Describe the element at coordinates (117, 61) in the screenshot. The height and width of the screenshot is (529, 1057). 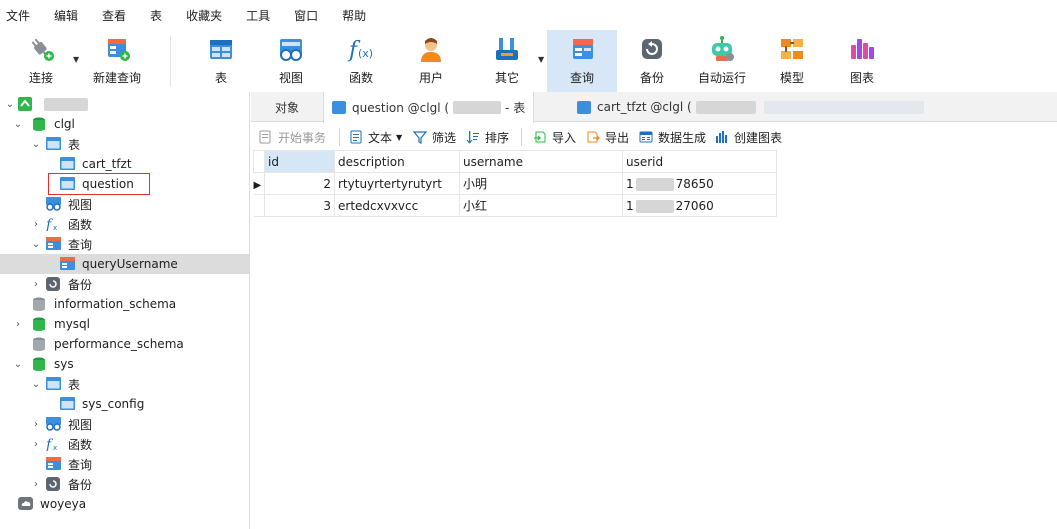
I see `new-query-button: 新建查询` at that location.